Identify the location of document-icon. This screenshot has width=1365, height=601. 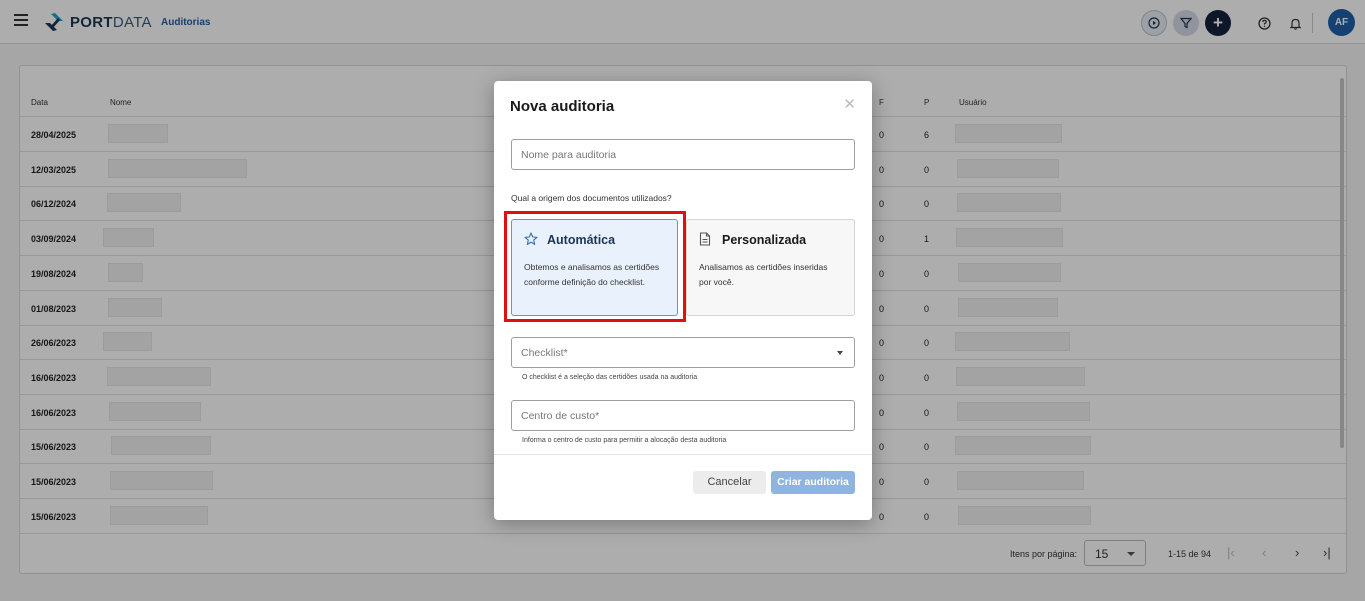
(707, 240).